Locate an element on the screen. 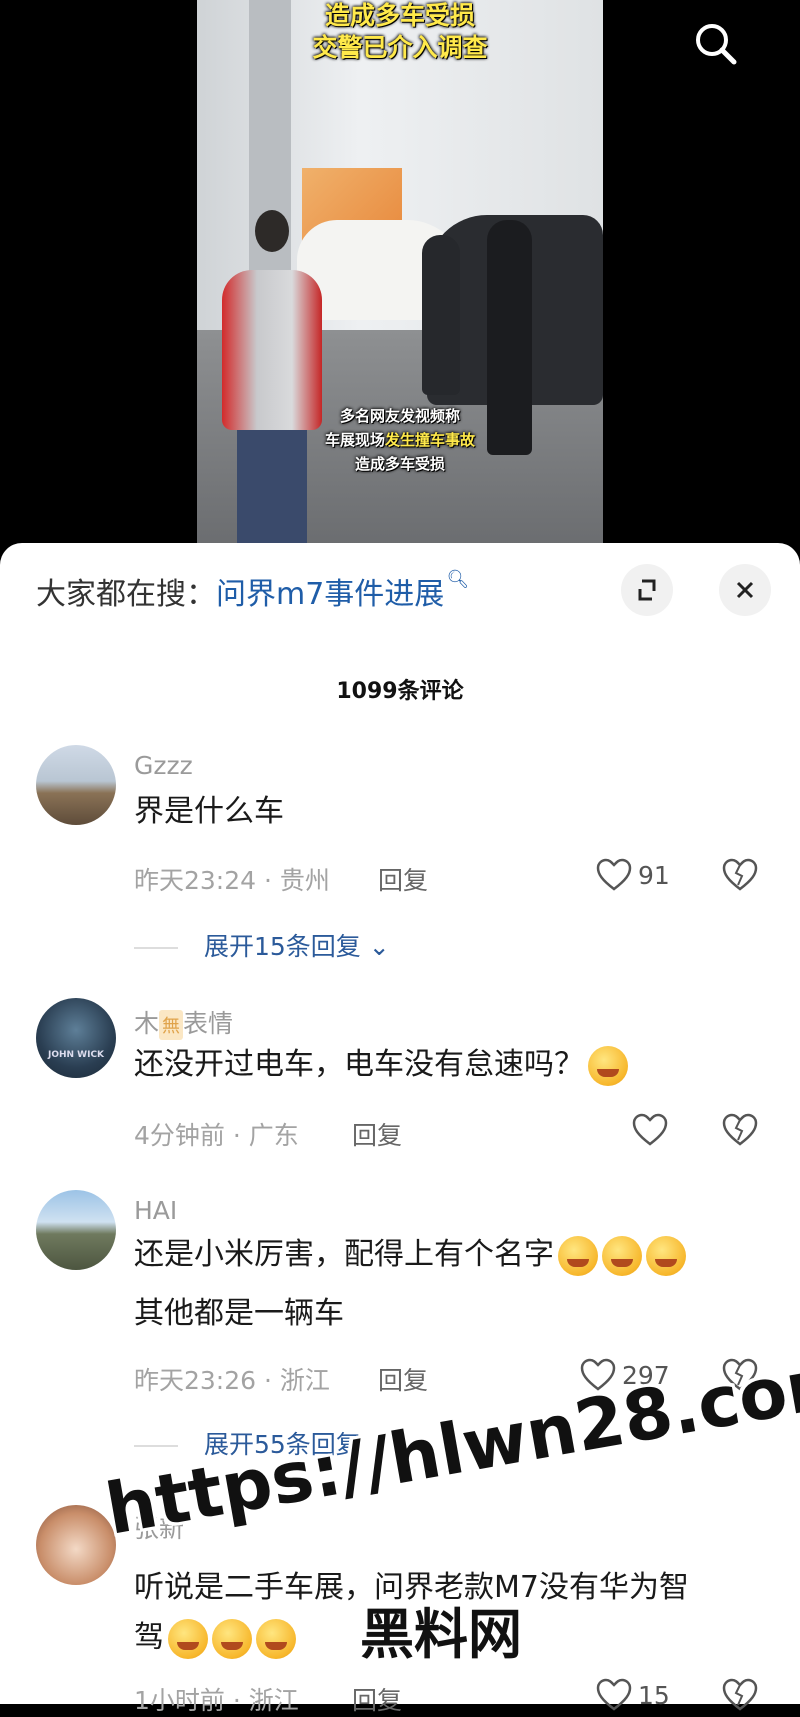 The height and width of the screenshot is (1717, 800). comment-count: 1099条评论 is located at coordinates (400, 691).